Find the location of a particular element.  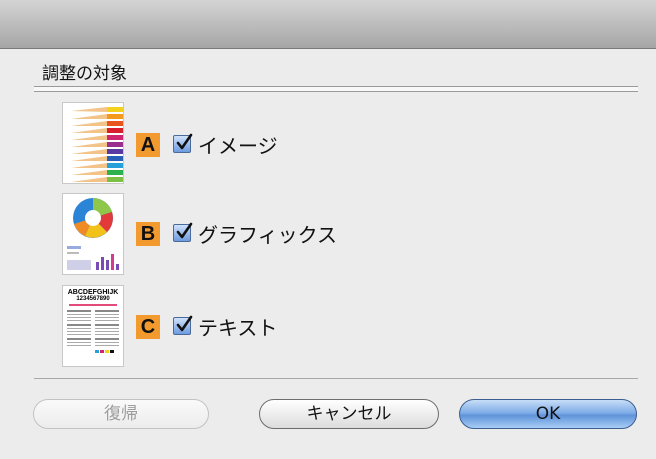

graphics-checkbox is located at coordinates (183, 232).